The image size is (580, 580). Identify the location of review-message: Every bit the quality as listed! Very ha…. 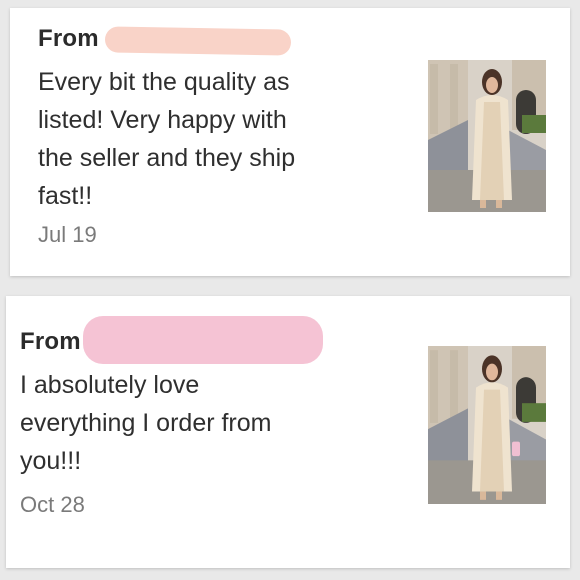
(167, 139).